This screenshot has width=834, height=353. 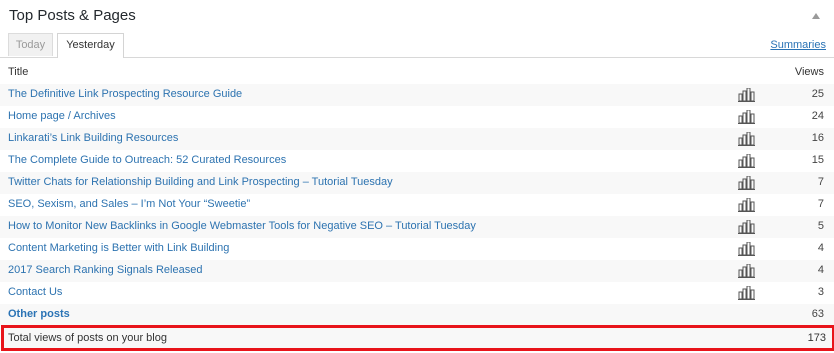 I want to click on other-posts-row: Other posts 63, so click(x=417, y=315).